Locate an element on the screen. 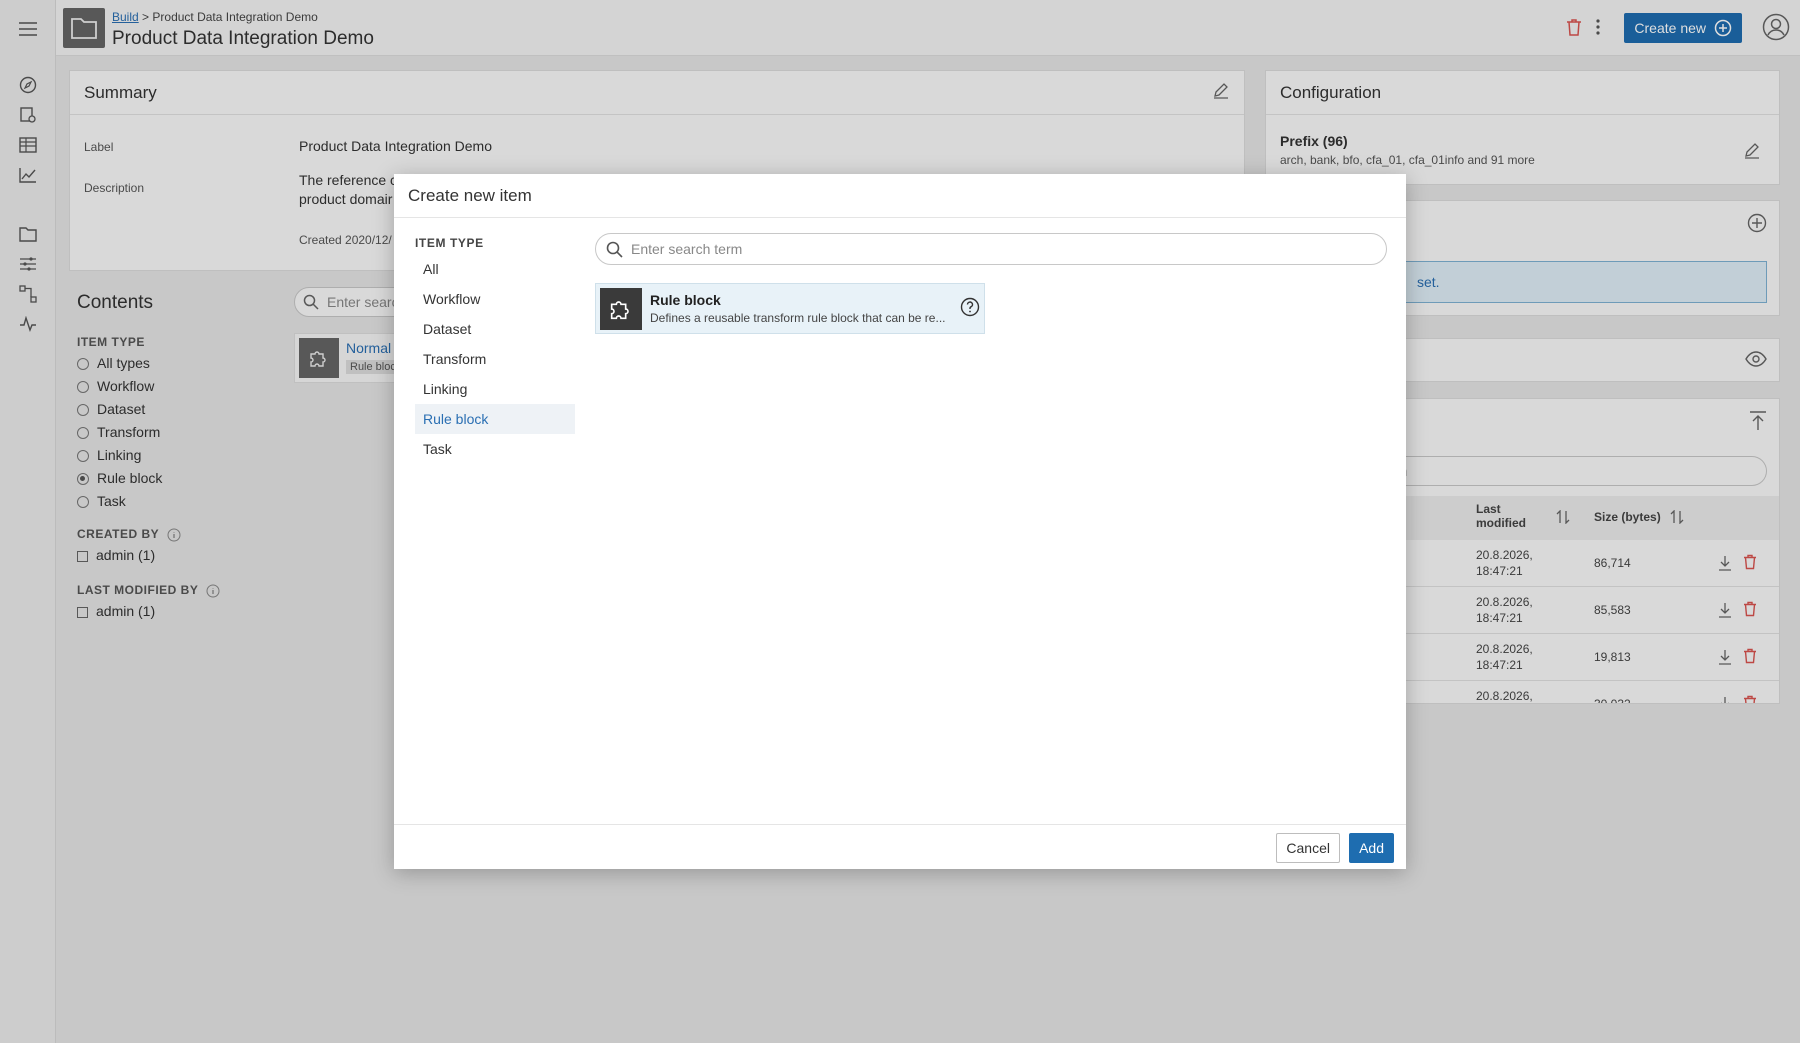 This screenshot has width=1800, height=1043. help-icon is located at coordinates (970, 308).